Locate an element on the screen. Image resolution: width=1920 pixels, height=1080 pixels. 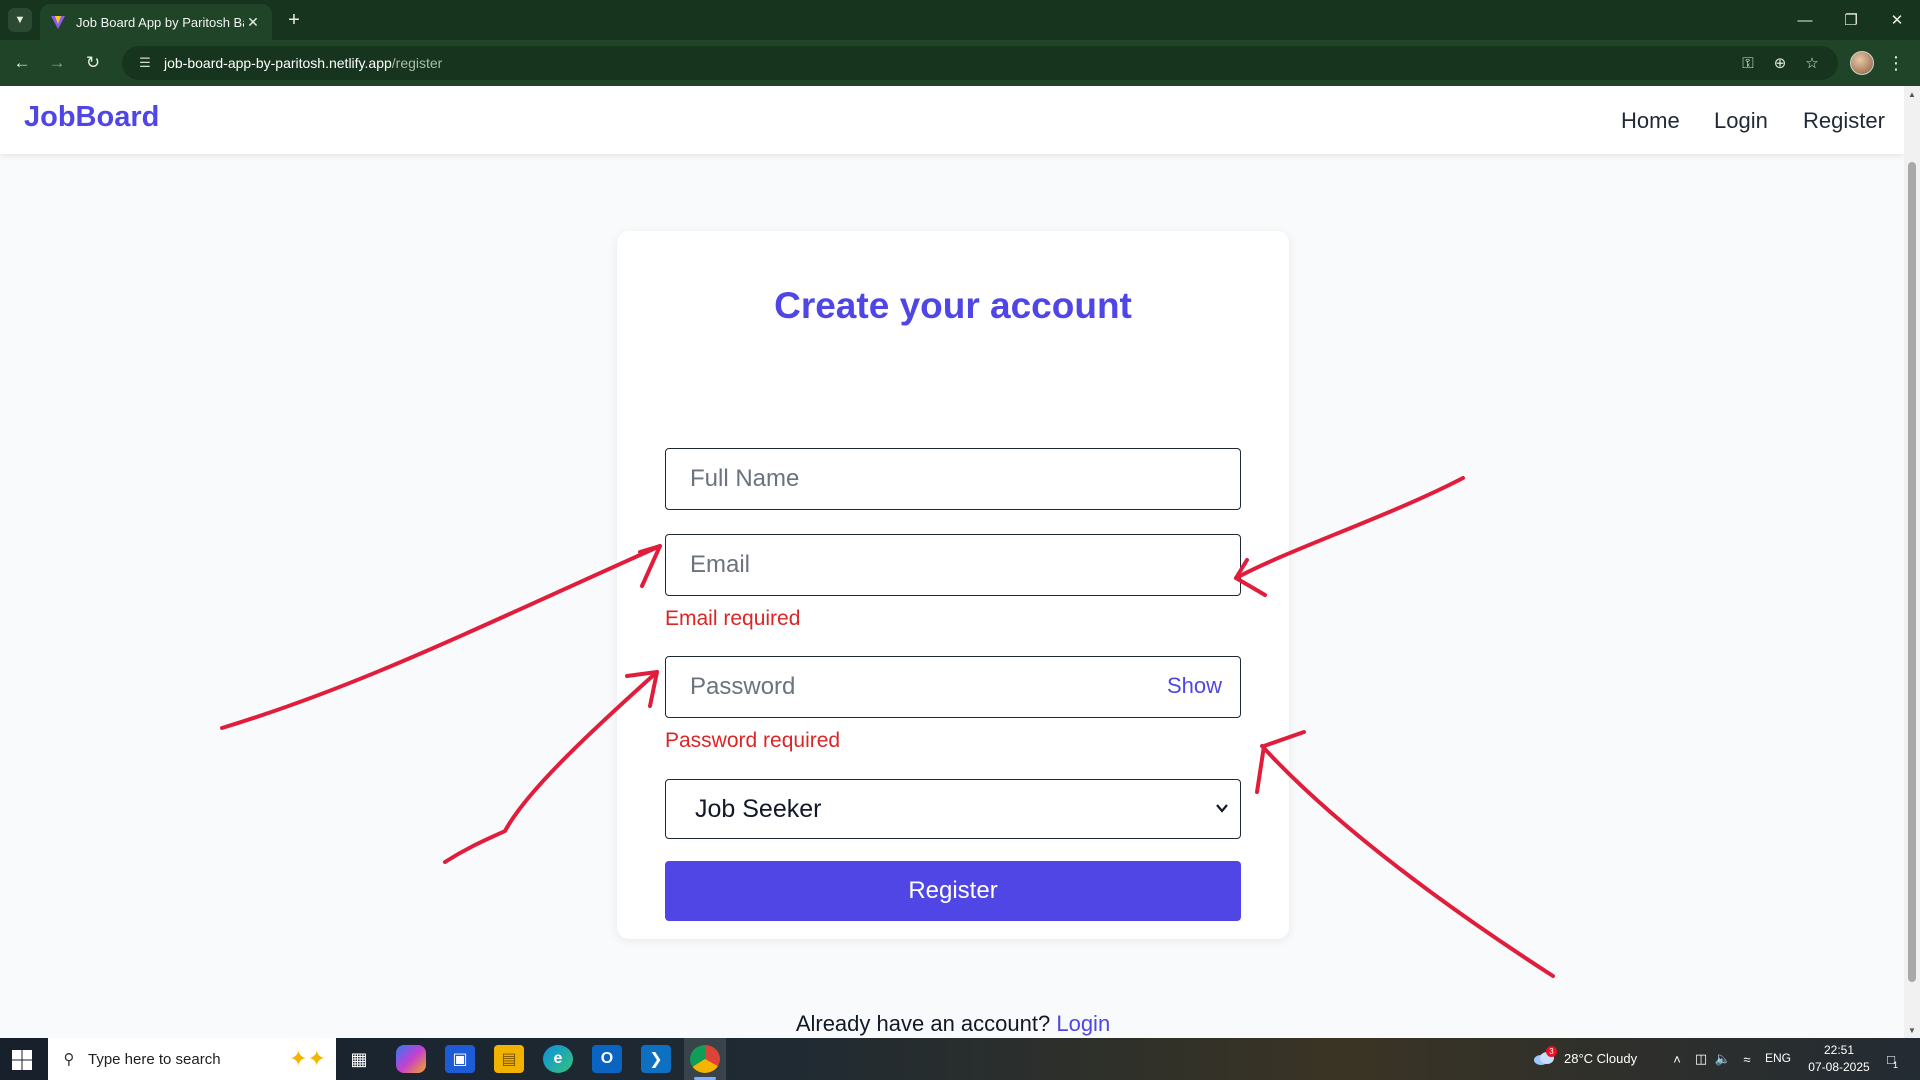
browser-menu-icon: ⋮ is located at coordinates (1896, 63).